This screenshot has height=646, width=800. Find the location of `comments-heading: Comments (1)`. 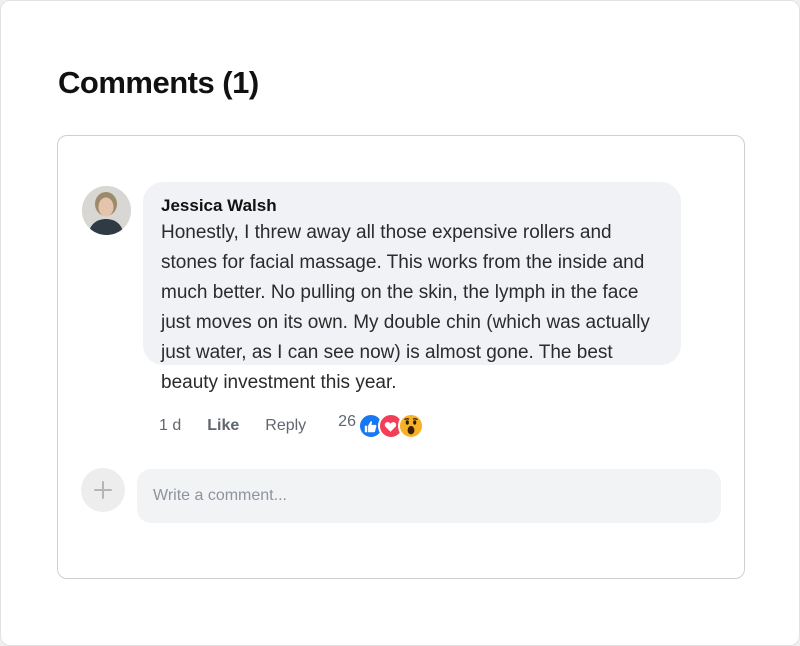

comments-heading: Comments (1) is located at coordinates (158, 82).